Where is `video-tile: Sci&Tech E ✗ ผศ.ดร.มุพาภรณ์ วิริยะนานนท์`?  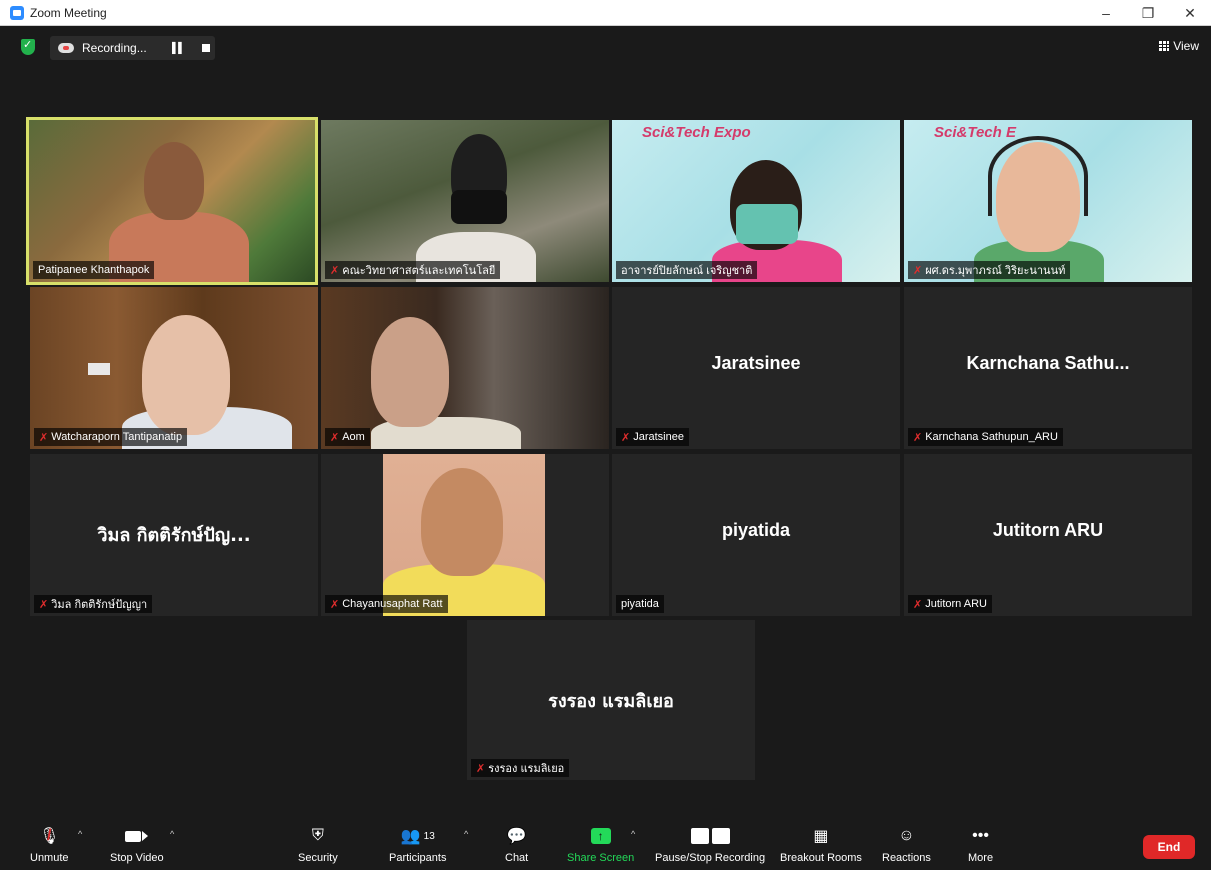 video-tile: Sci&Tech E ✗ ผศ.ดร.มุพาภรณ์ วิริยะนานนท์ is located at coordinates (1048, 201).